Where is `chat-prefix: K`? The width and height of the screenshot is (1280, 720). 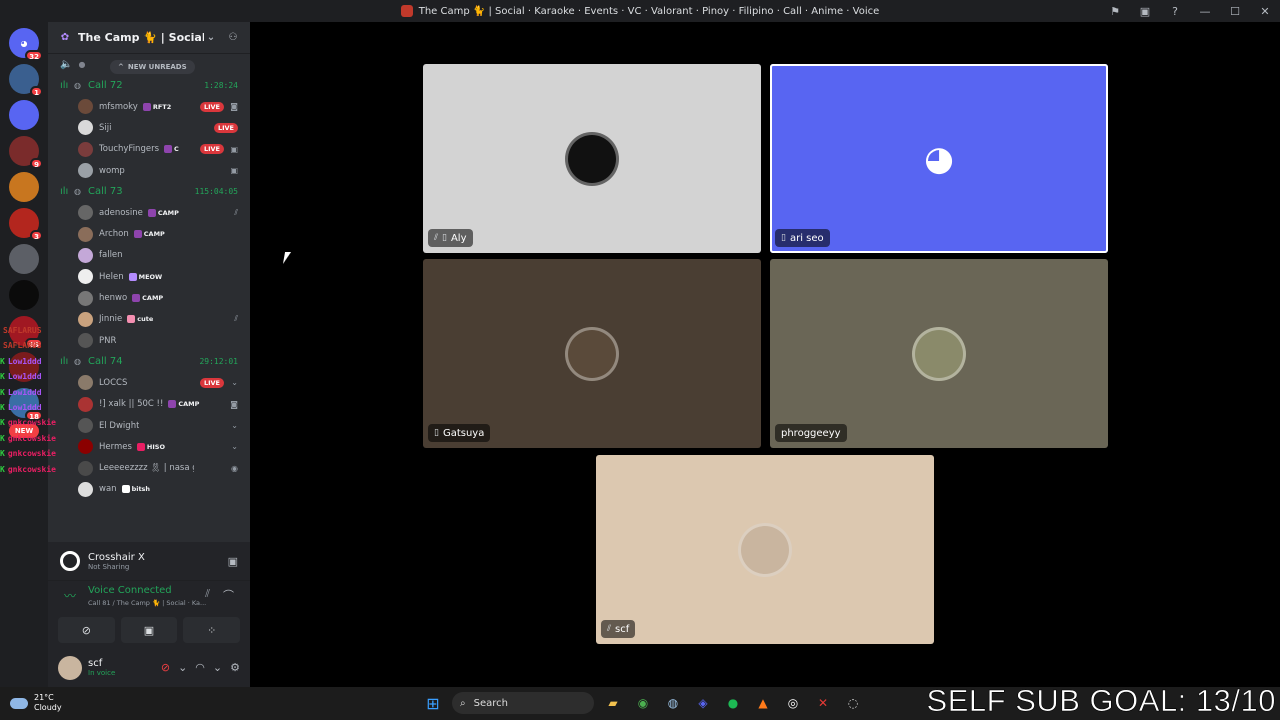 chat-prefix: K is located at coordinates (2, 438).